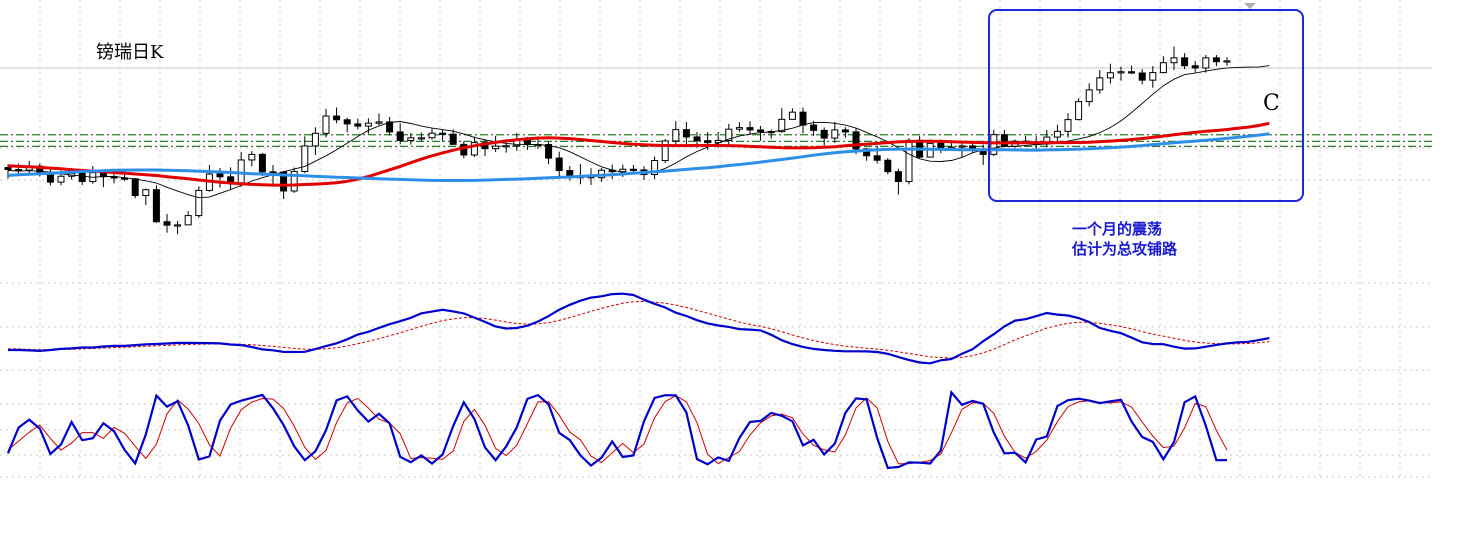  What do you see at coordinates (1146, 105) in the screenshot?
I see `consolidation-highlight-box` at bounding box center [1146, 105].